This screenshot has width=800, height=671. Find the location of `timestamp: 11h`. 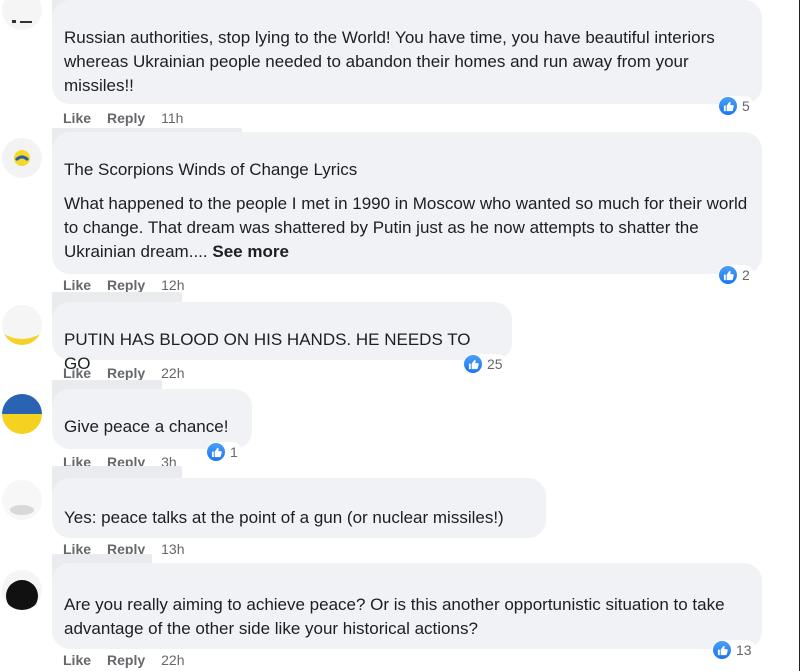

timestamp: 11h is located at coordinates (172, 118).